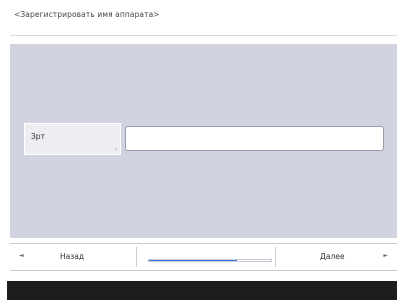  What do you see at coordinates (254, 138) in the screenshot?
I see `device-name-input` at bounding box center [254, 138].